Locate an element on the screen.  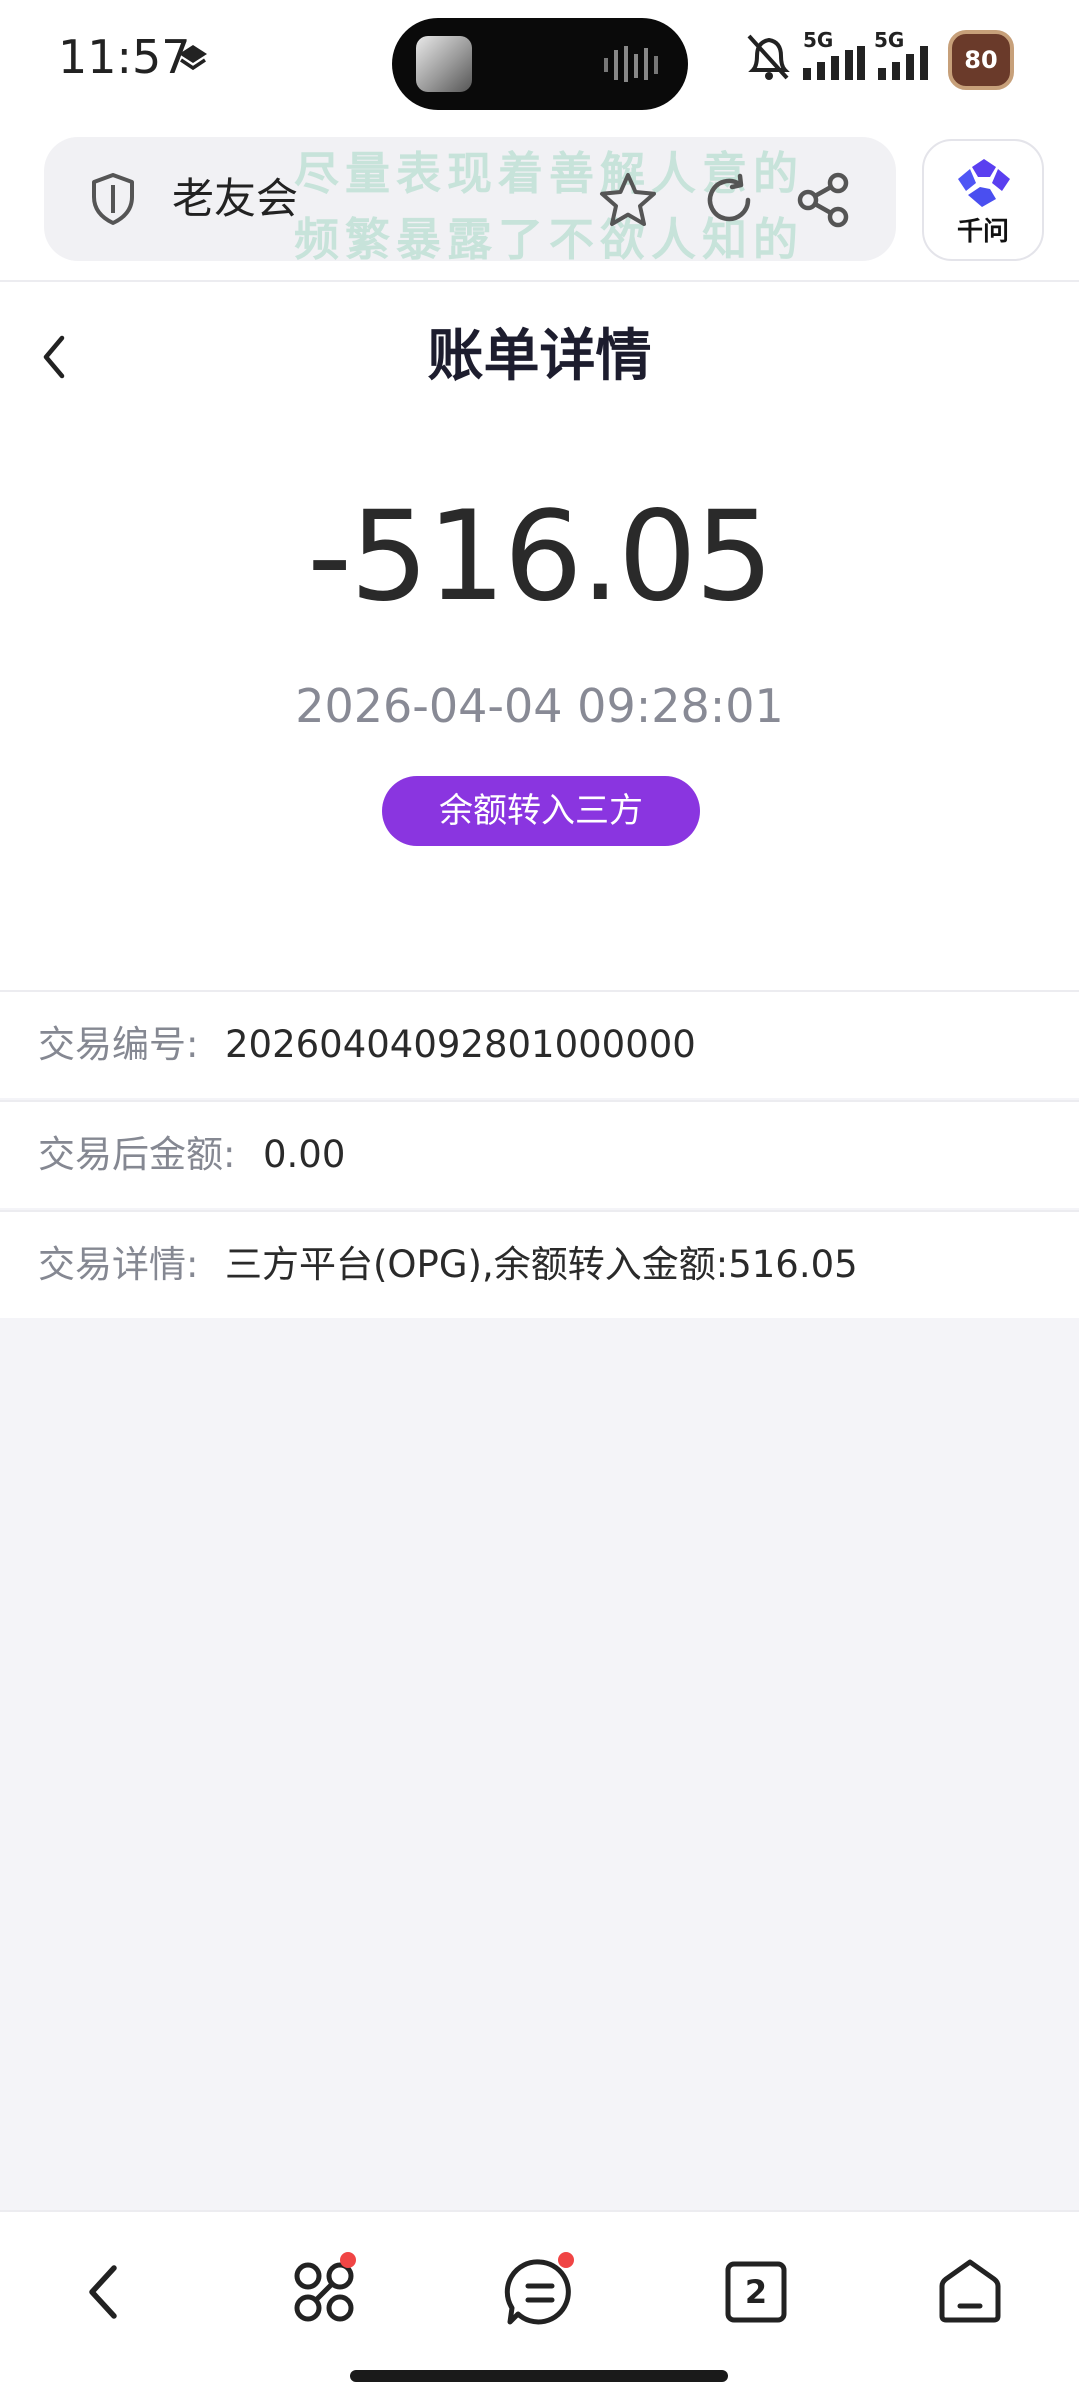
home-icon is located at coordinates (970, 2292).